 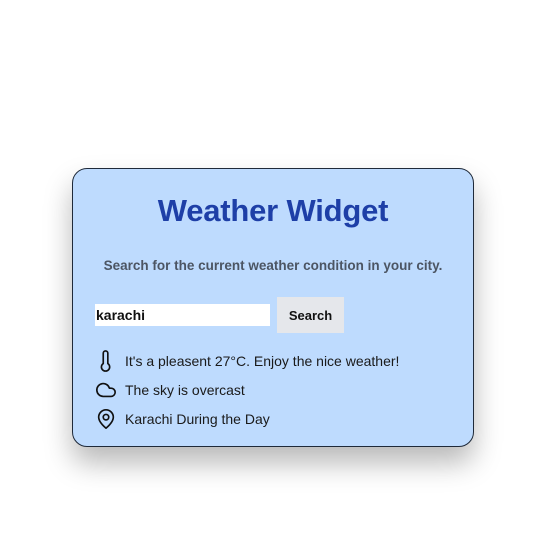 I want to click on search-button: Search, so click(x=310, y=315).